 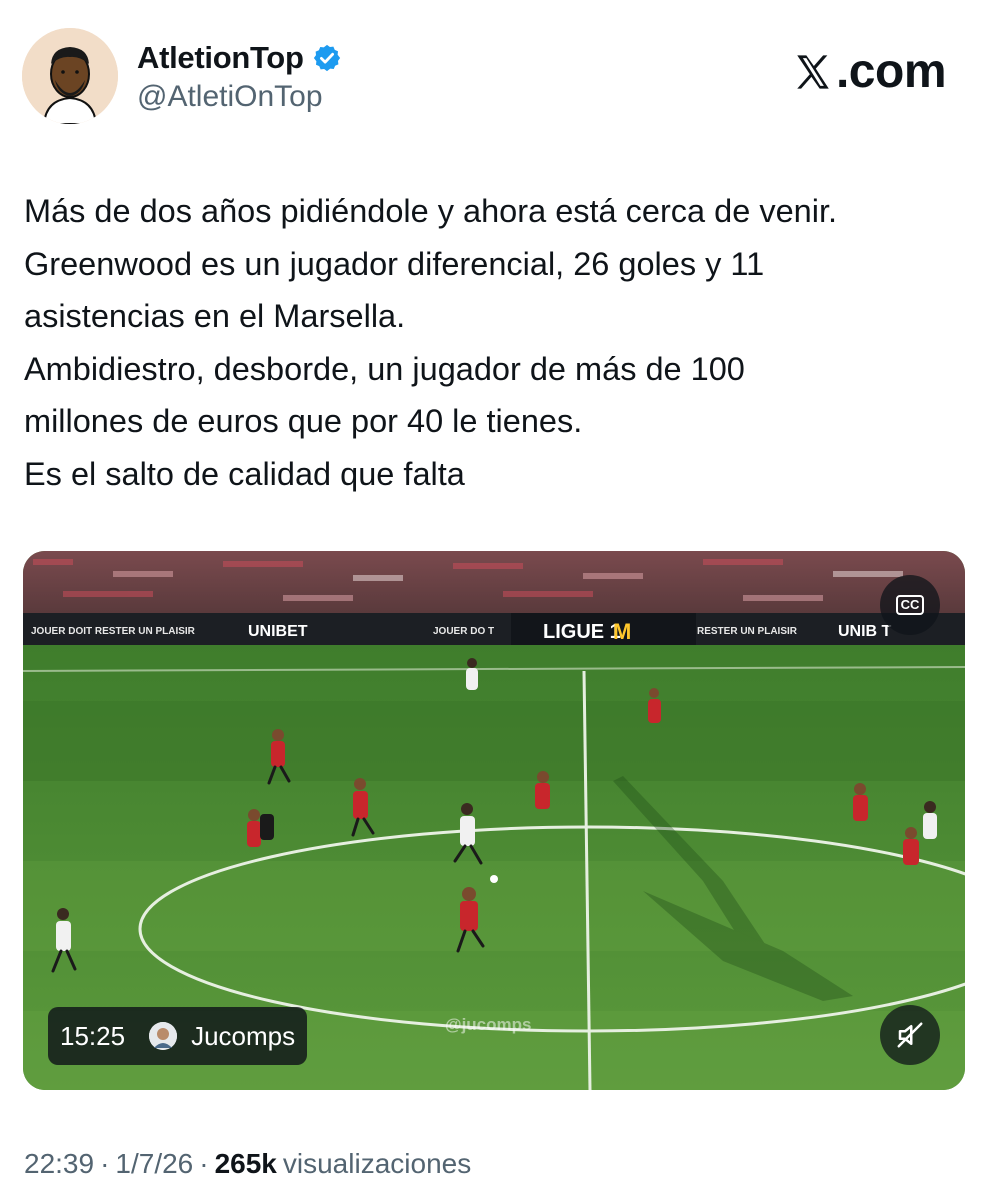 What do you see at coordinates (278, 631) in the screenshot?
I see `board-left-brand: UNIBET` at bounding box center [278, 631].